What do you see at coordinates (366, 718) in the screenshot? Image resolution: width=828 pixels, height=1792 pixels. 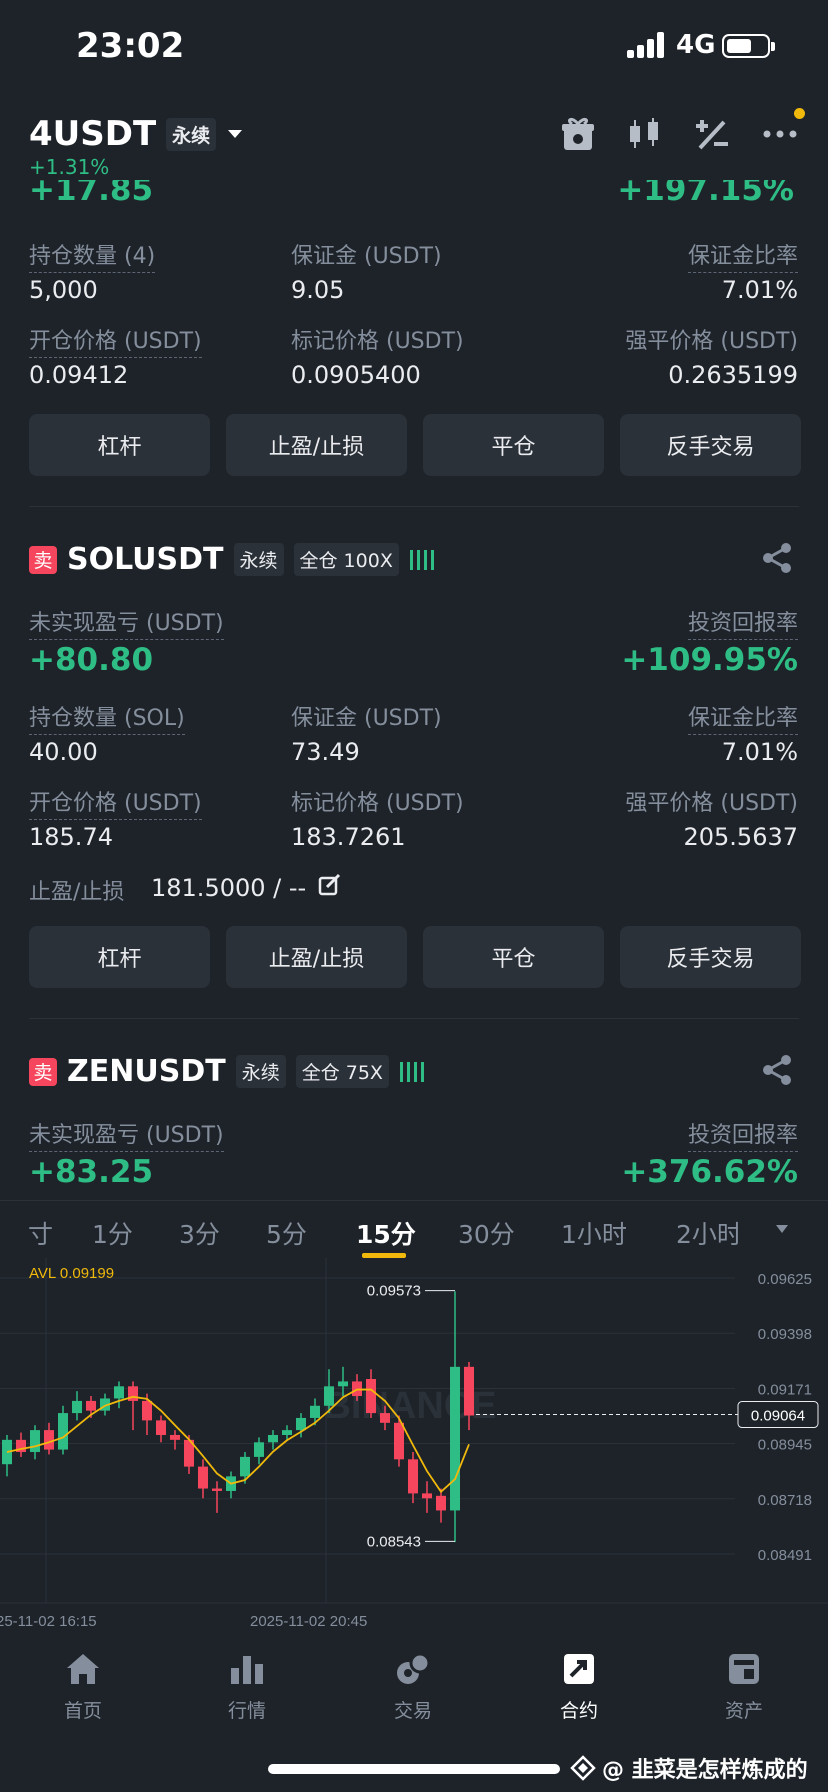 I see `pos2-margin-label: 保证金 (USDT)` at bounding box center [366, 718].